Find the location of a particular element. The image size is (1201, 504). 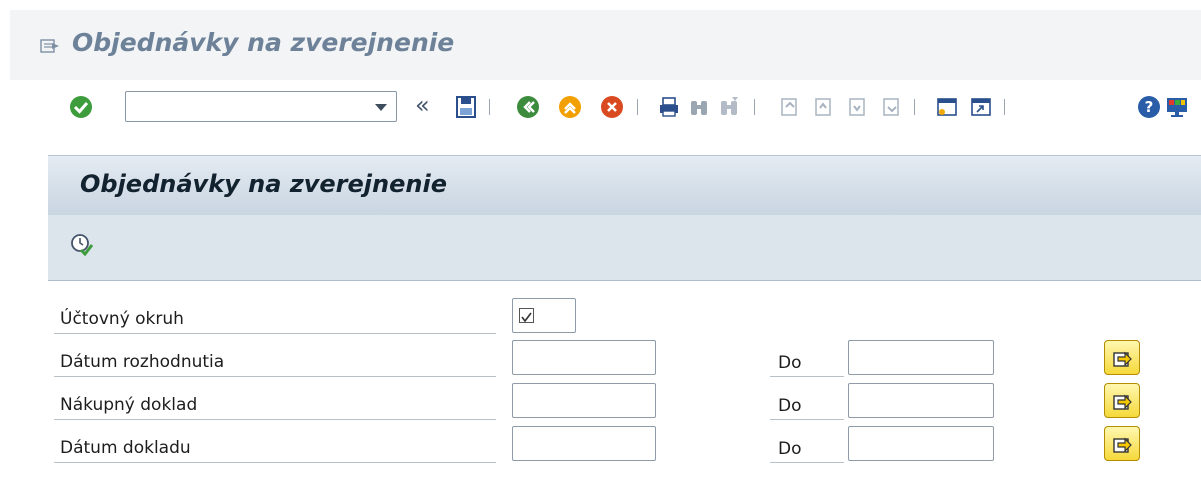

datum-rozhodnutia-to-input is located at coordinates (921, 357).